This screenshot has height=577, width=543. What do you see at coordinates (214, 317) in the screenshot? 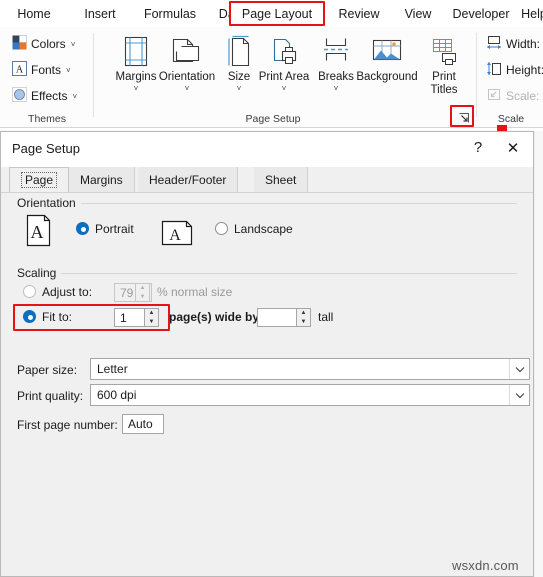
I see `fit-to-middle-text: page(s) wide by` at bounding box center [214, 317].